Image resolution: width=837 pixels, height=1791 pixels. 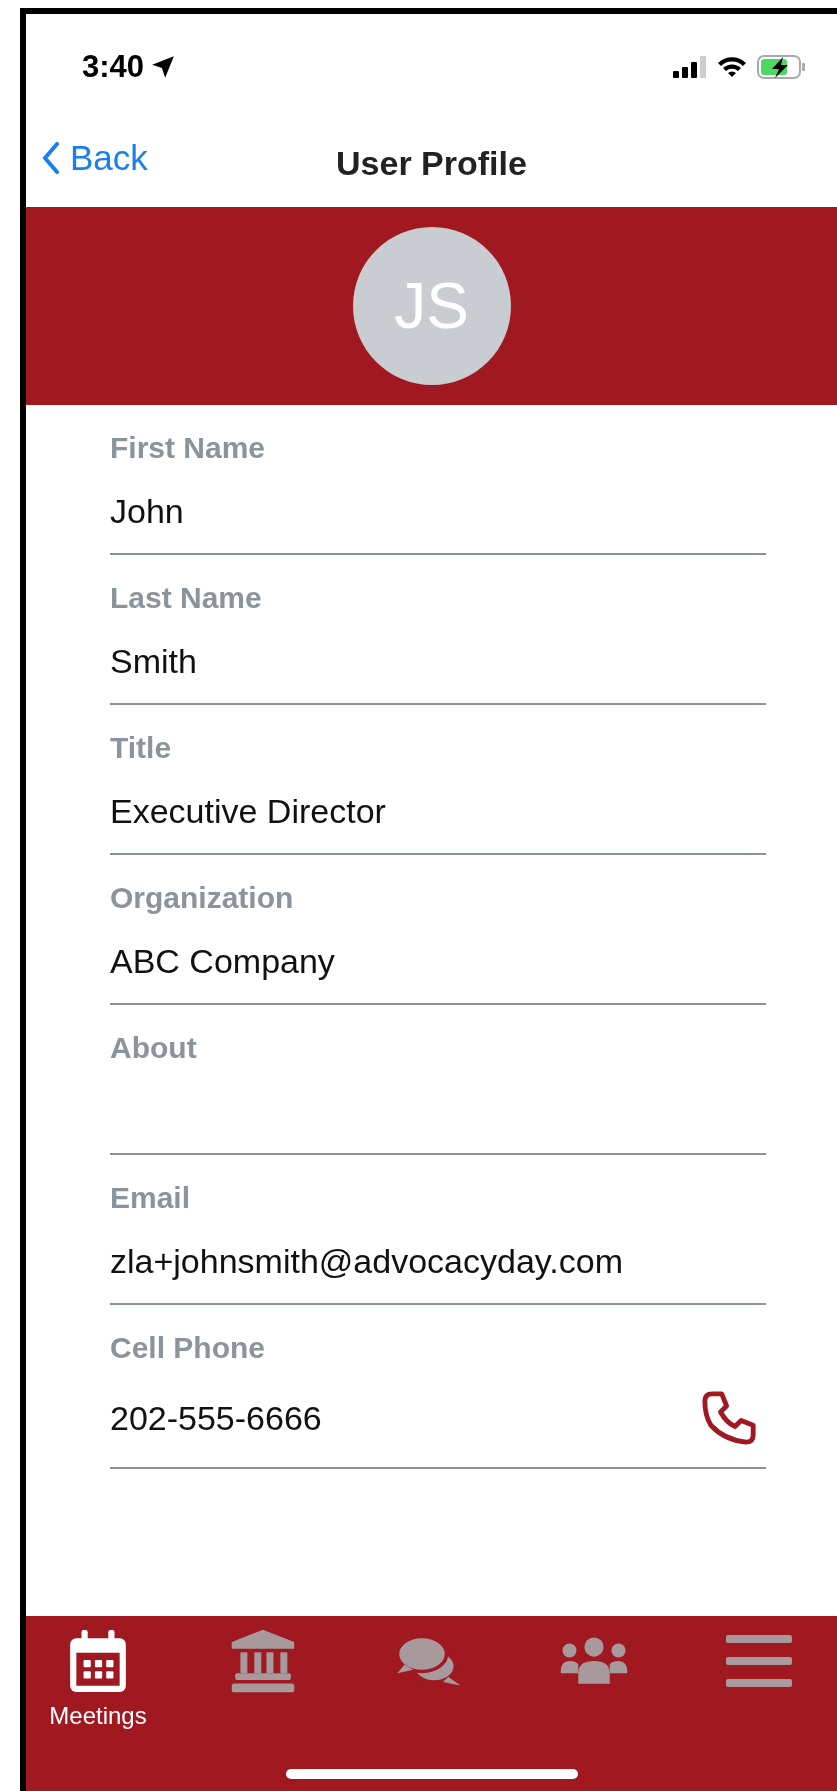 I want to click on phone-icon, so click(x=729, y=1418).